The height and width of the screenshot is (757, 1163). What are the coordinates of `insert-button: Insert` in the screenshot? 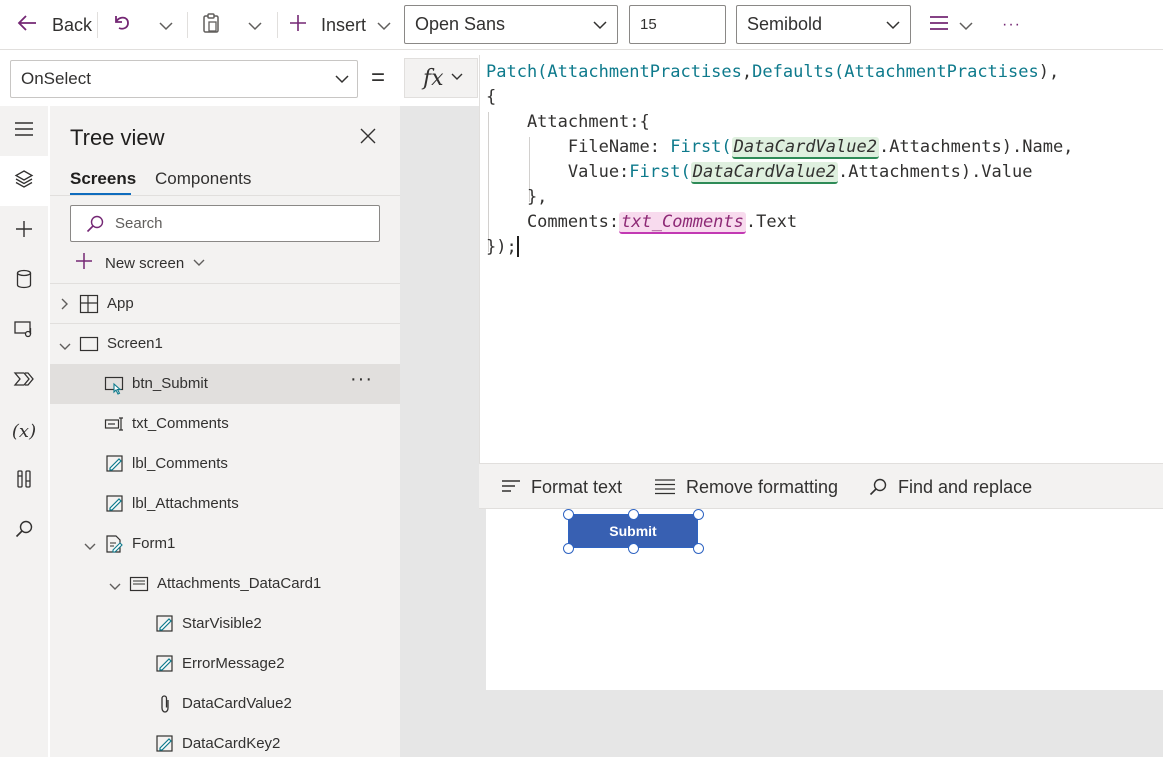 It's located at (340, 25).